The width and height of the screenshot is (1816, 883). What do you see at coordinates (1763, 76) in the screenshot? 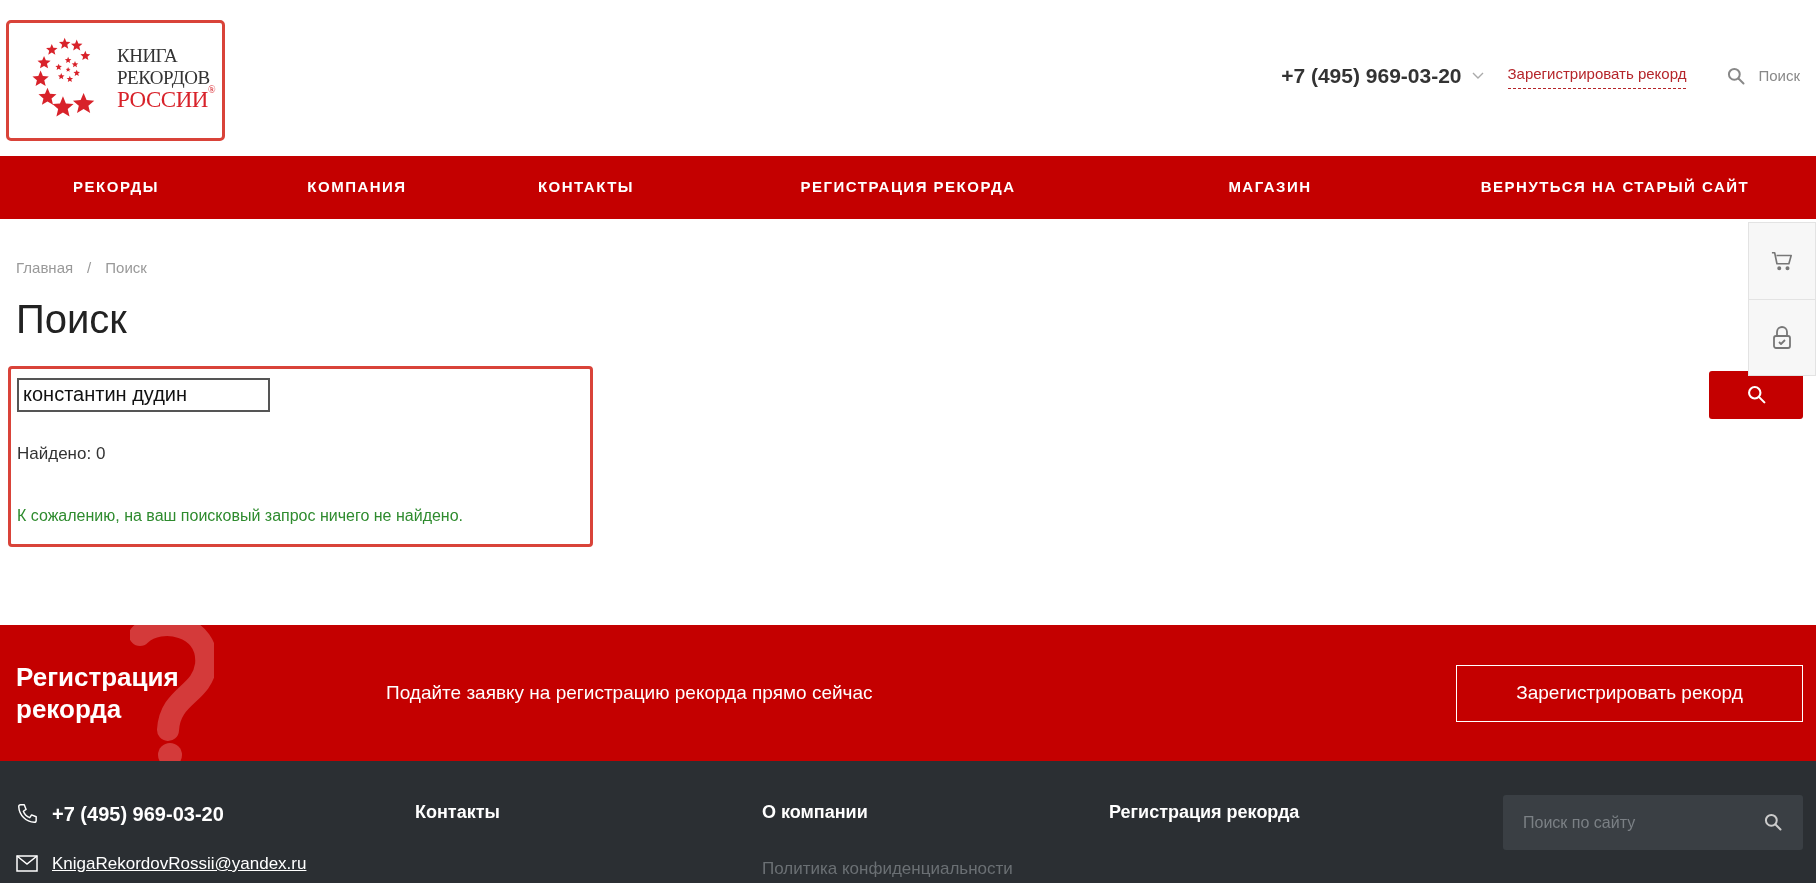
I see `header-search-button: Поиск` at bounding box center [1763, 76].